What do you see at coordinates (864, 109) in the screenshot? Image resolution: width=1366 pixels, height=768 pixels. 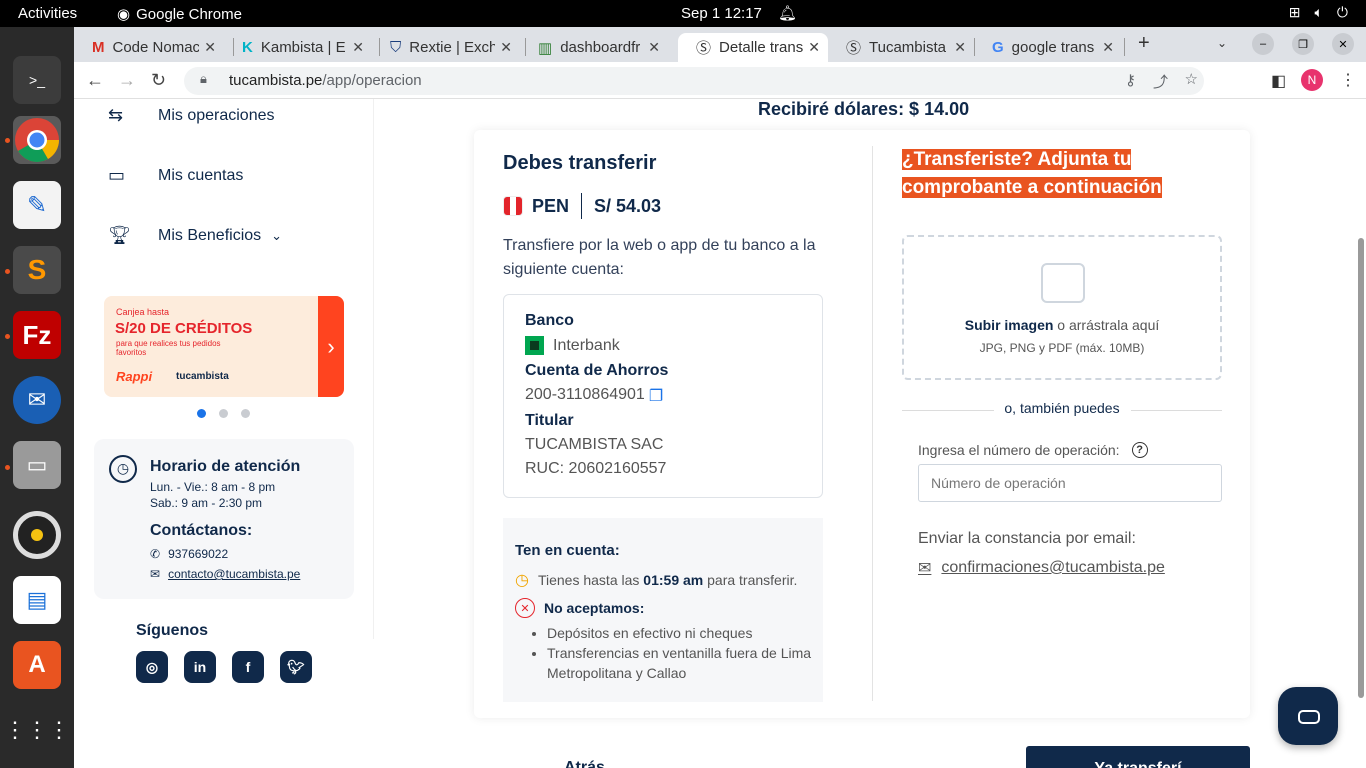 I see `receive-amount: Recibiré dólares: $ 14.00` at bounding box center [864, 109].